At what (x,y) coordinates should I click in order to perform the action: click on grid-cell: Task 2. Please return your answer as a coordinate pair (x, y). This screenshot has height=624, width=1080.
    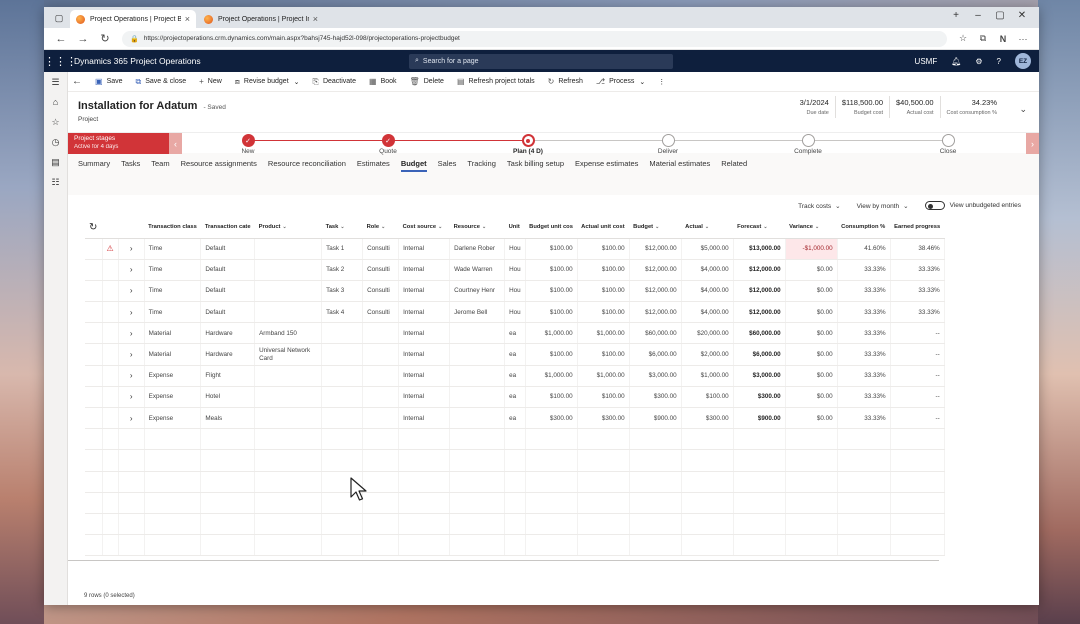
    Looking at the image, I should click on (342, 270).